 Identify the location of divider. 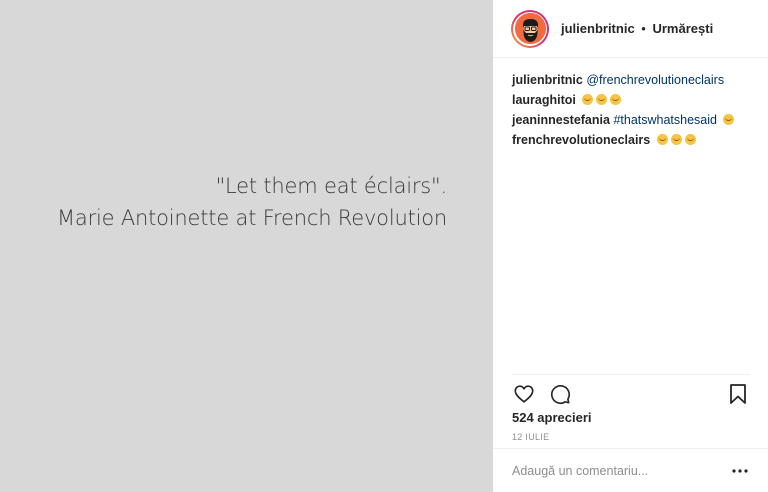
(631, 374).